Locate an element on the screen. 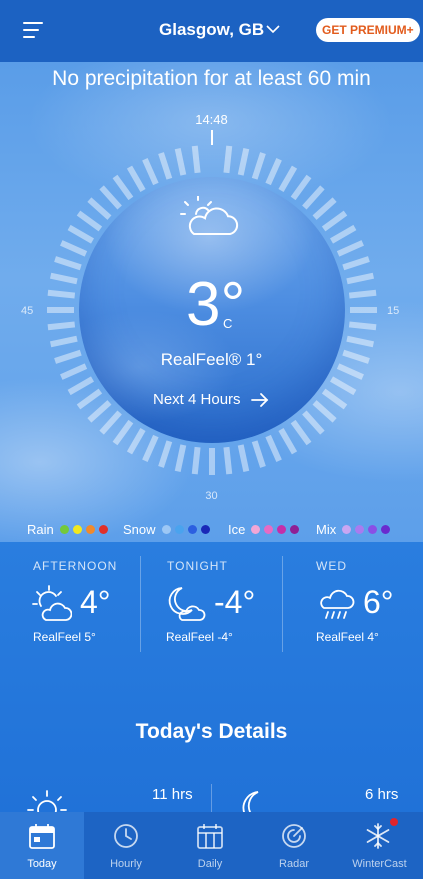  partly-cloudy-icon is located at coordinates (209, 215).